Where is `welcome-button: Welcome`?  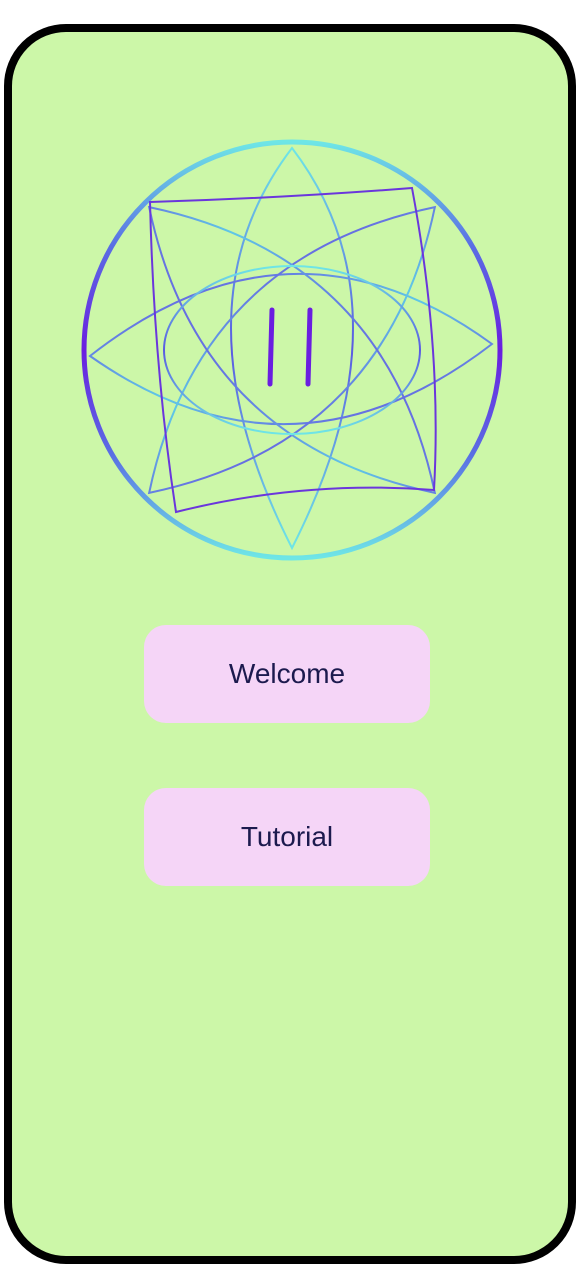
welcome-button: Welcome is located at coordinates (287, 674).